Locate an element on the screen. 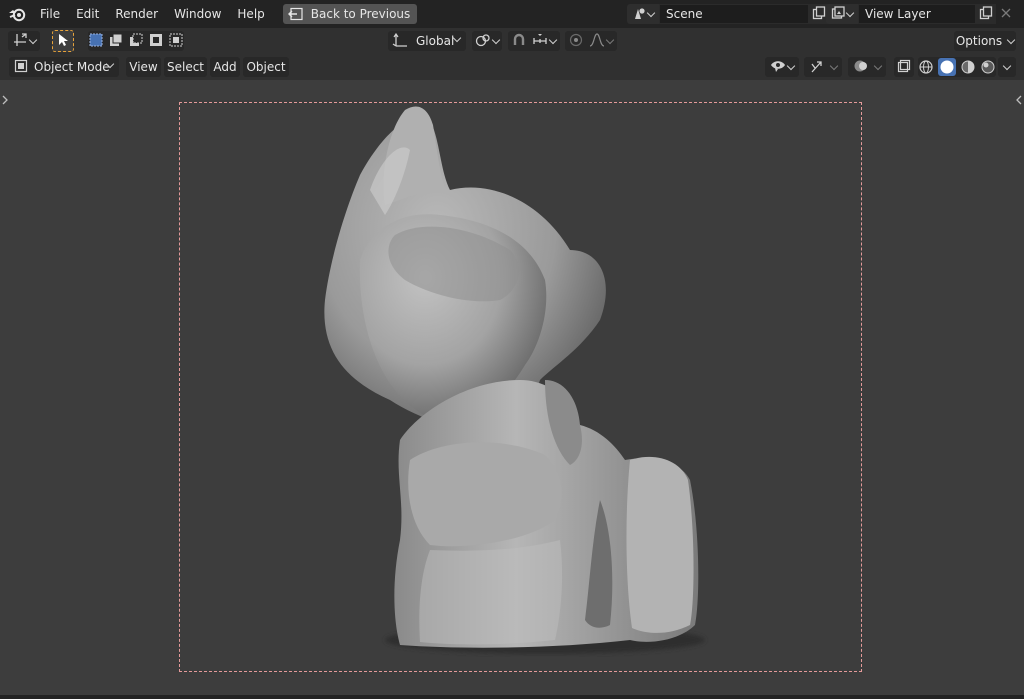 This screenshot has width=1024, height=699. select-tool-icon is located at coordinates (63, 41).